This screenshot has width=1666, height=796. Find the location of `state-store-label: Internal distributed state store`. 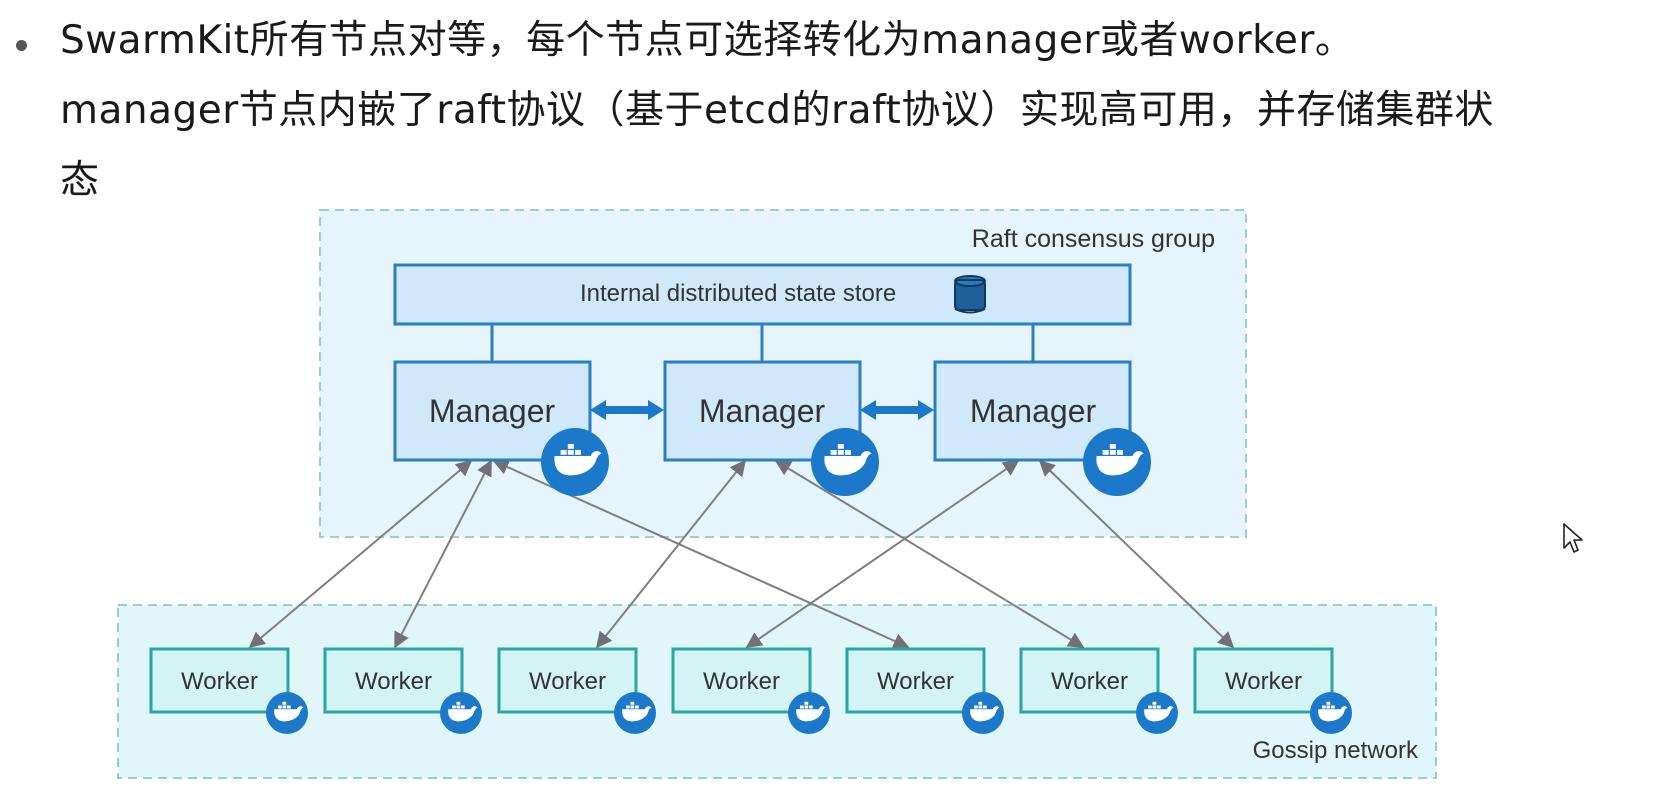

state-store-label: Internal distributed state store is located at coordinates (738, 293).